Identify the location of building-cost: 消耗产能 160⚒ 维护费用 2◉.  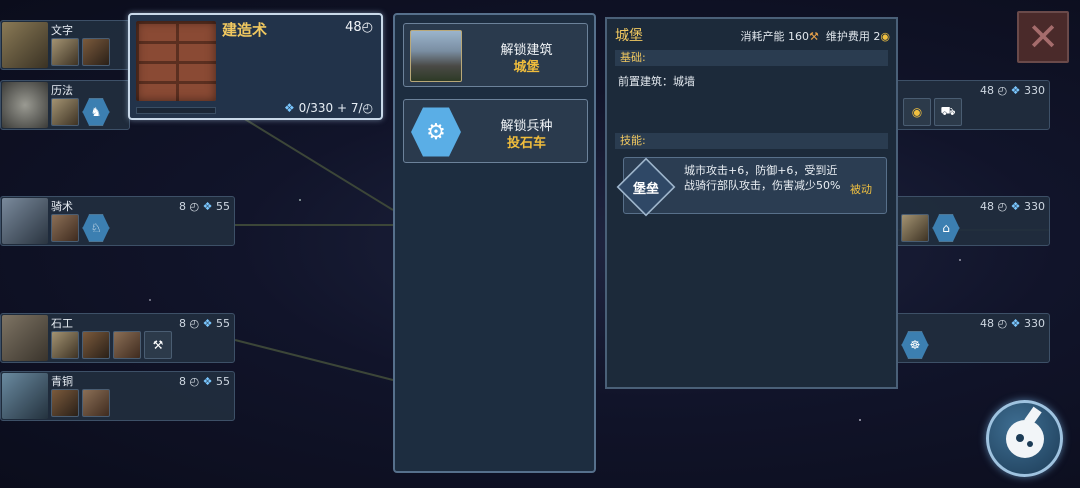
(815, 36).